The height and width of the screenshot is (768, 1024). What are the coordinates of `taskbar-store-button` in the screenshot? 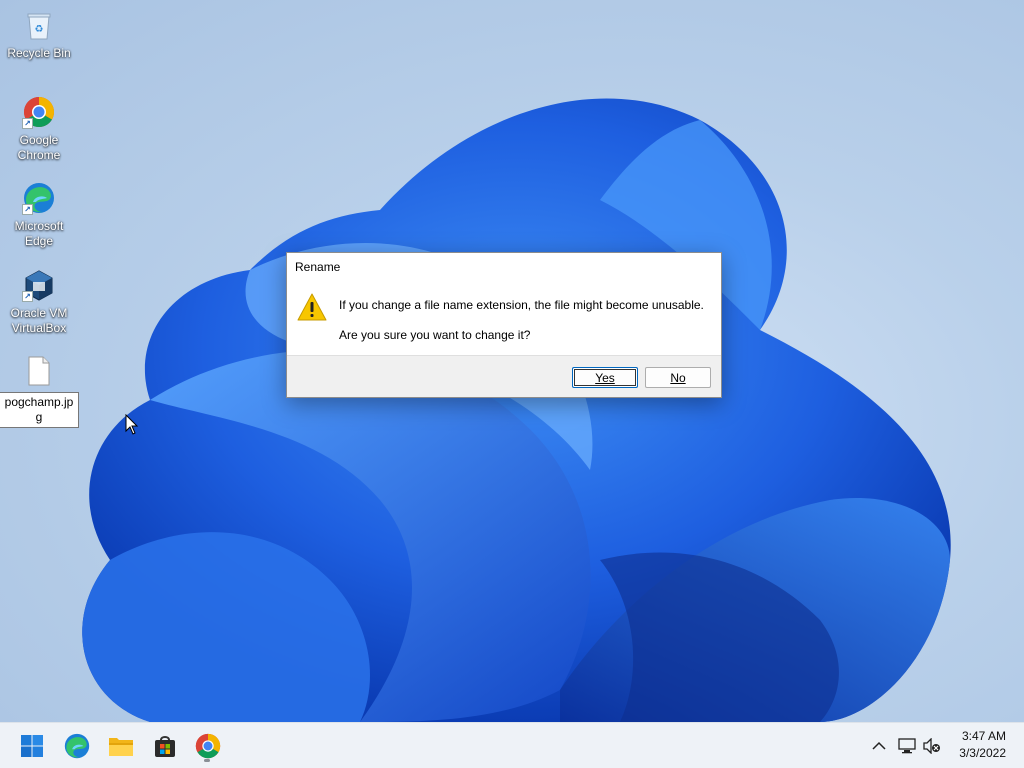 It's located at (165, 746).